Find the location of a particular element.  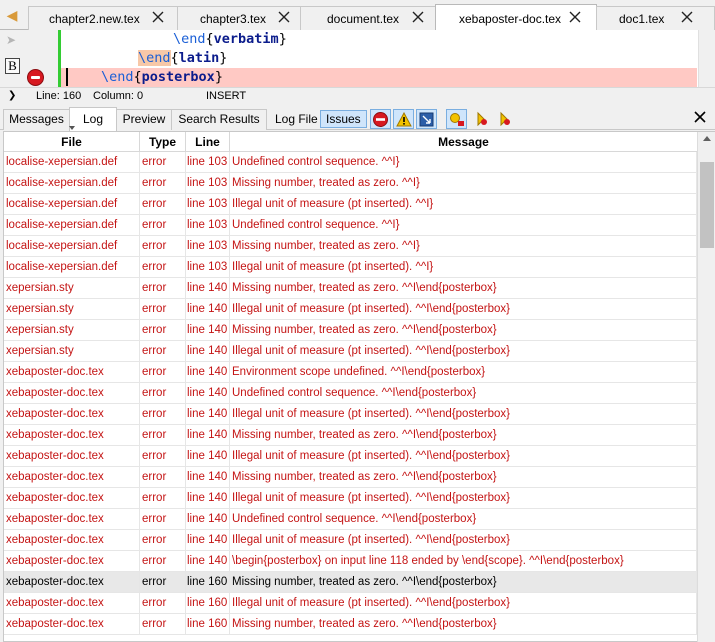

column-header-file: File is located at coordinates (72, 142).